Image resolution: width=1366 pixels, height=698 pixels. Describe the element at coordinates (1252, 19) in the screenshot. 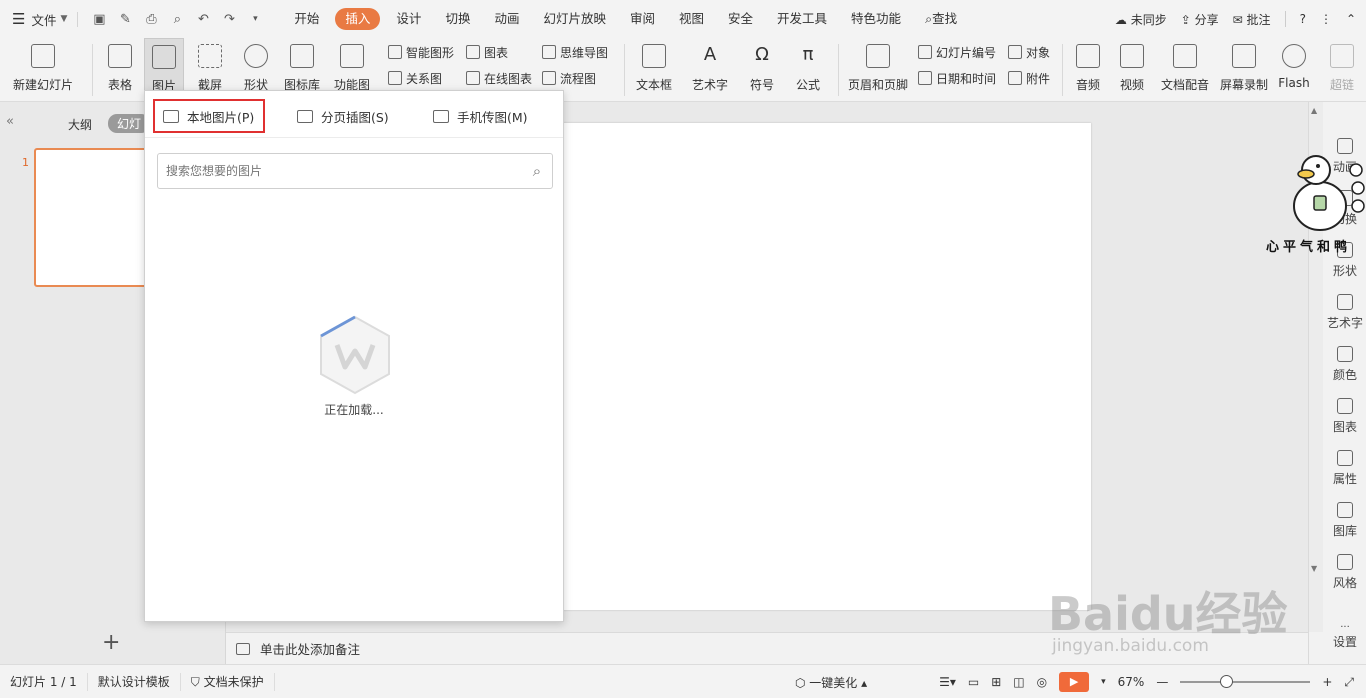

I see `comment-button: ✉ 批注` at that location.